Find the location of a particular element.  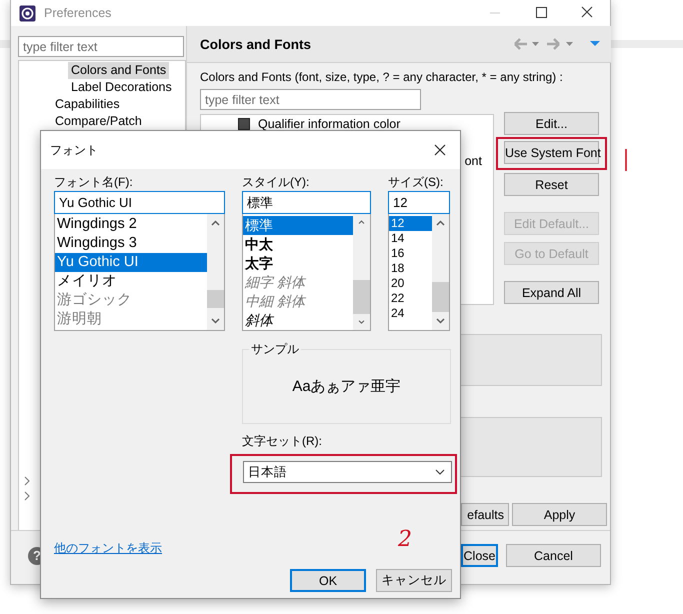

list-item: 游ゴシック is located at coordinates (131, 300).